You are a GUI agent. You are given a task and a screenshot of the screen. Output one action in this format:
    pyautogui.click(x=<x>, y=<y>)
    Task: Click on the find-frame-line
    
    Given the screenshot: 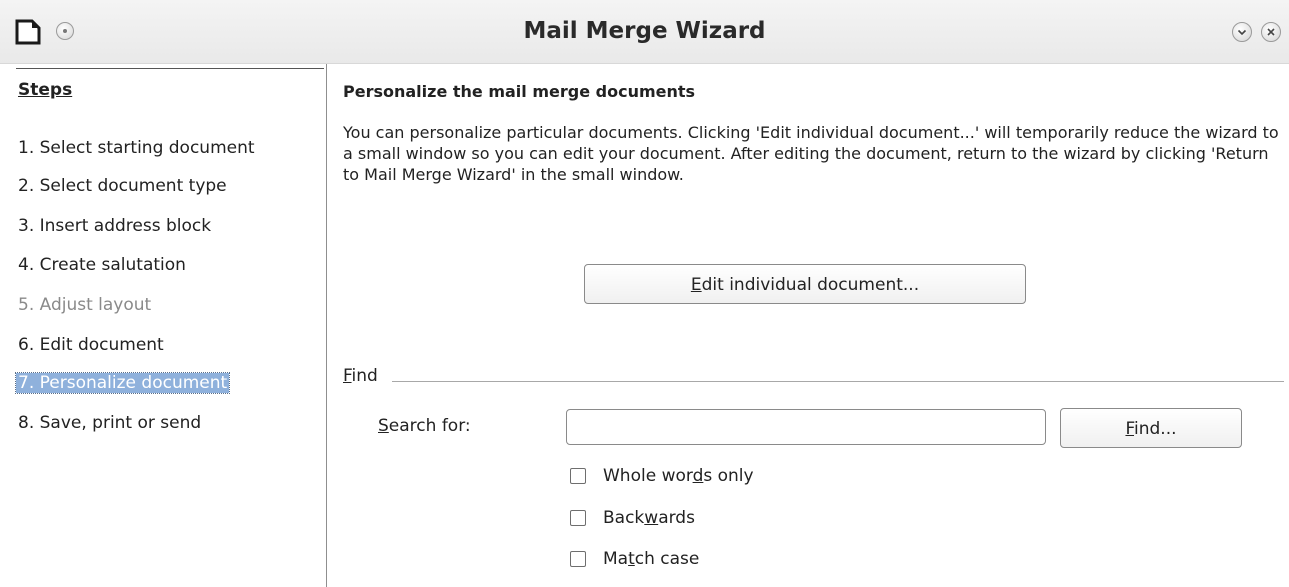 What is the action you would take?
    pyautogui.click(x=838, y=381)
    